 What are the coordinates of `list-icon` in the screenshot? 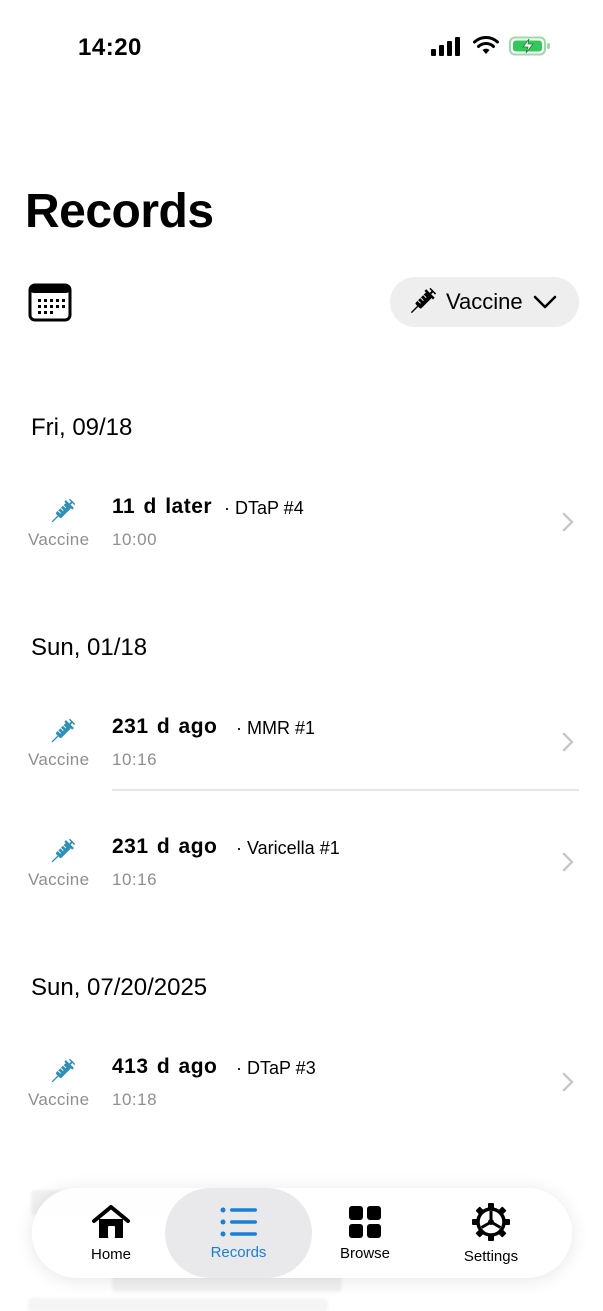 It's located at (238, 1221).